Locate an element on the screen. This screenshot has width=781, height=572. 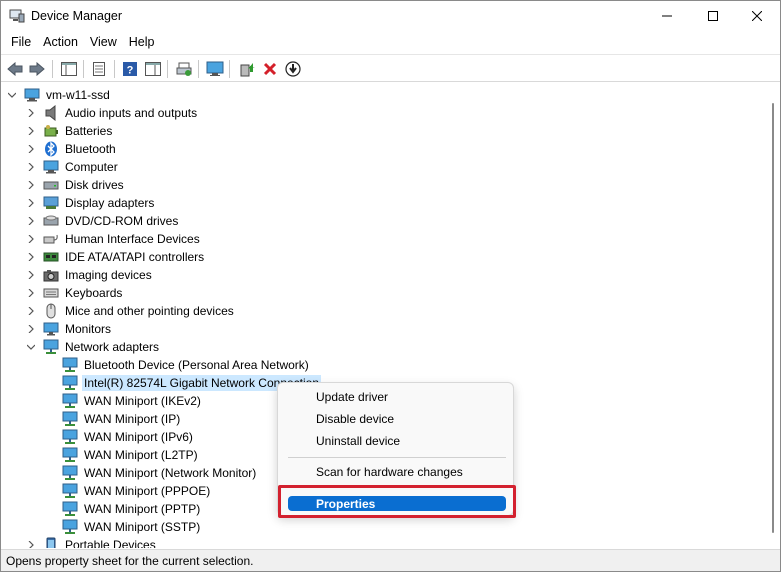
disable-device-icon is located at coordinates (293, 69).